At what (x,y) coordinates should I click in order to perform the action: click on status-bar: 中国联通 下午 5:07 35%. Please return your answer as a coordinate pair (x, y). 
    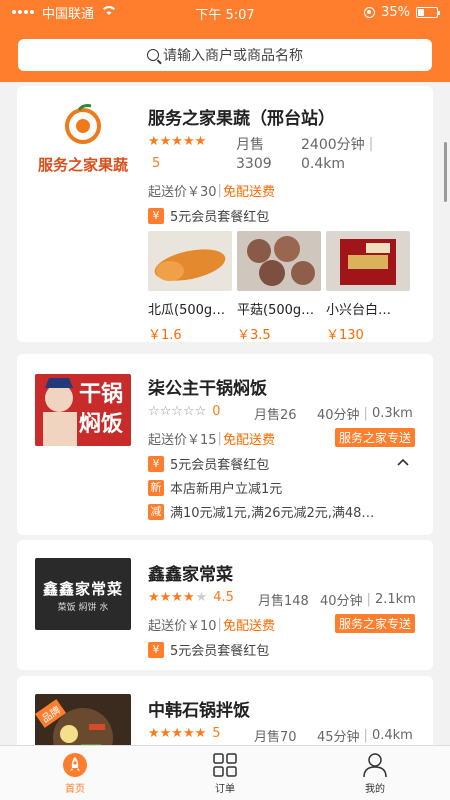
    Looking at the image, I should click on (225, 12).